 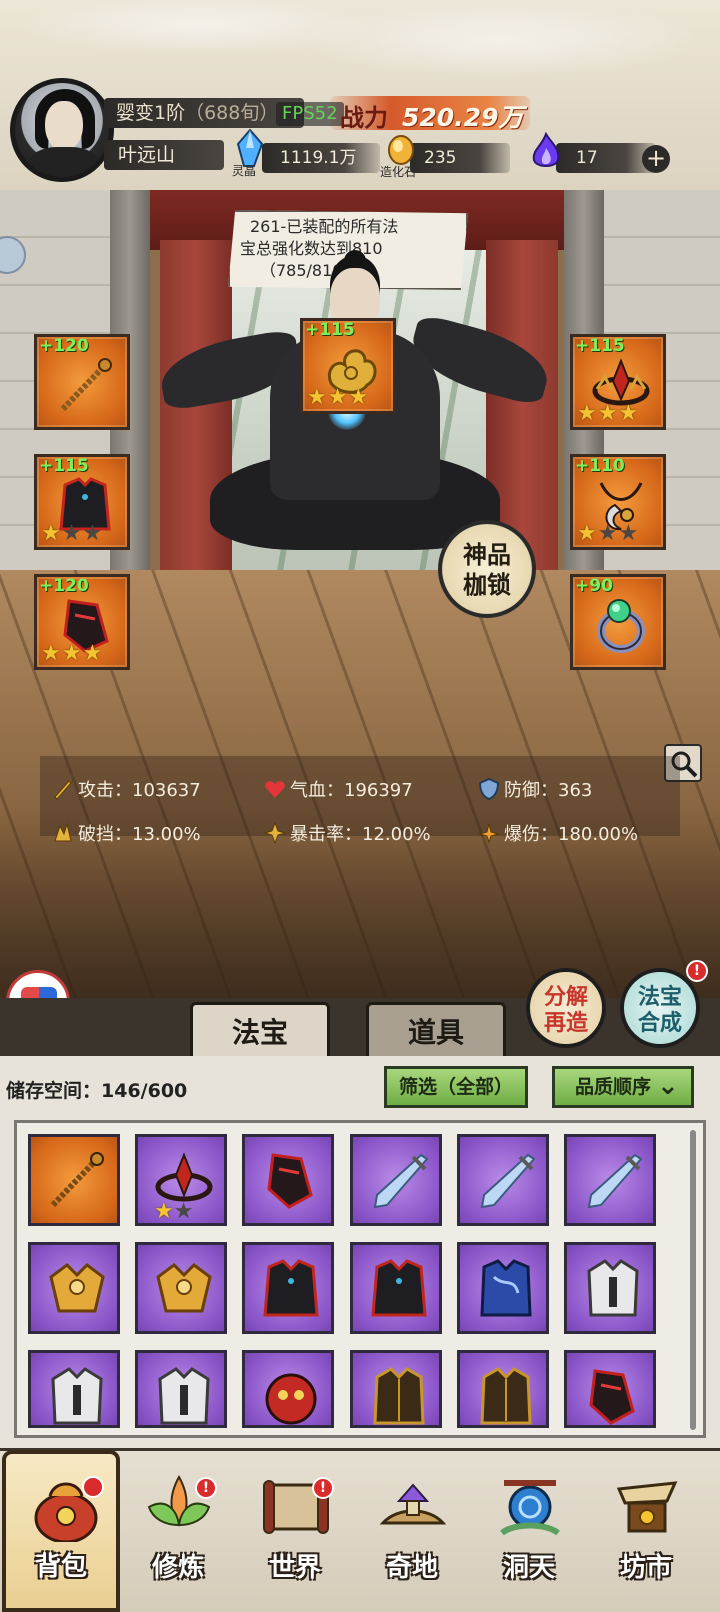 I want to click on decompose-button: 分解 再造, so click(x=566, y=1008).